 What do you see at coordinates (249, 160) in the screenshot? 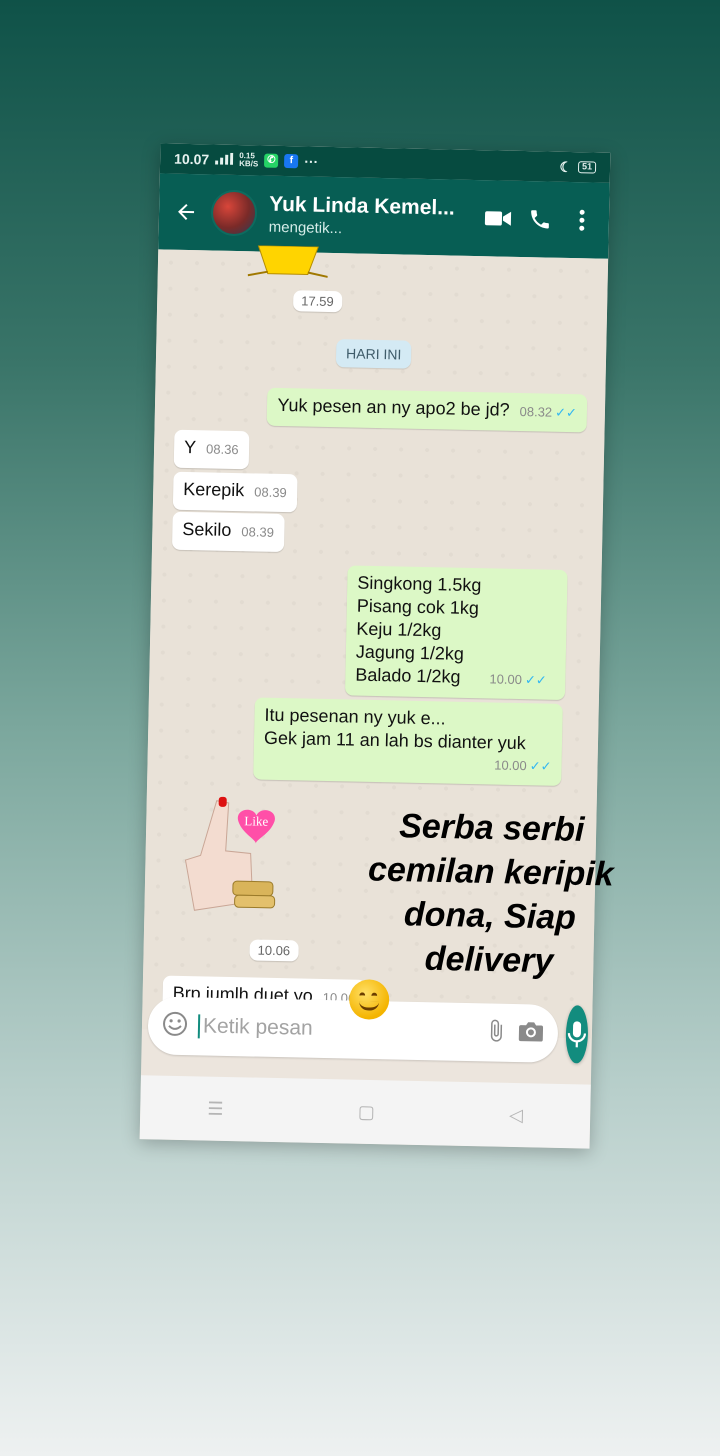
I see `network-speed: 0.15 KB/S` at bounding box center [249, 160].